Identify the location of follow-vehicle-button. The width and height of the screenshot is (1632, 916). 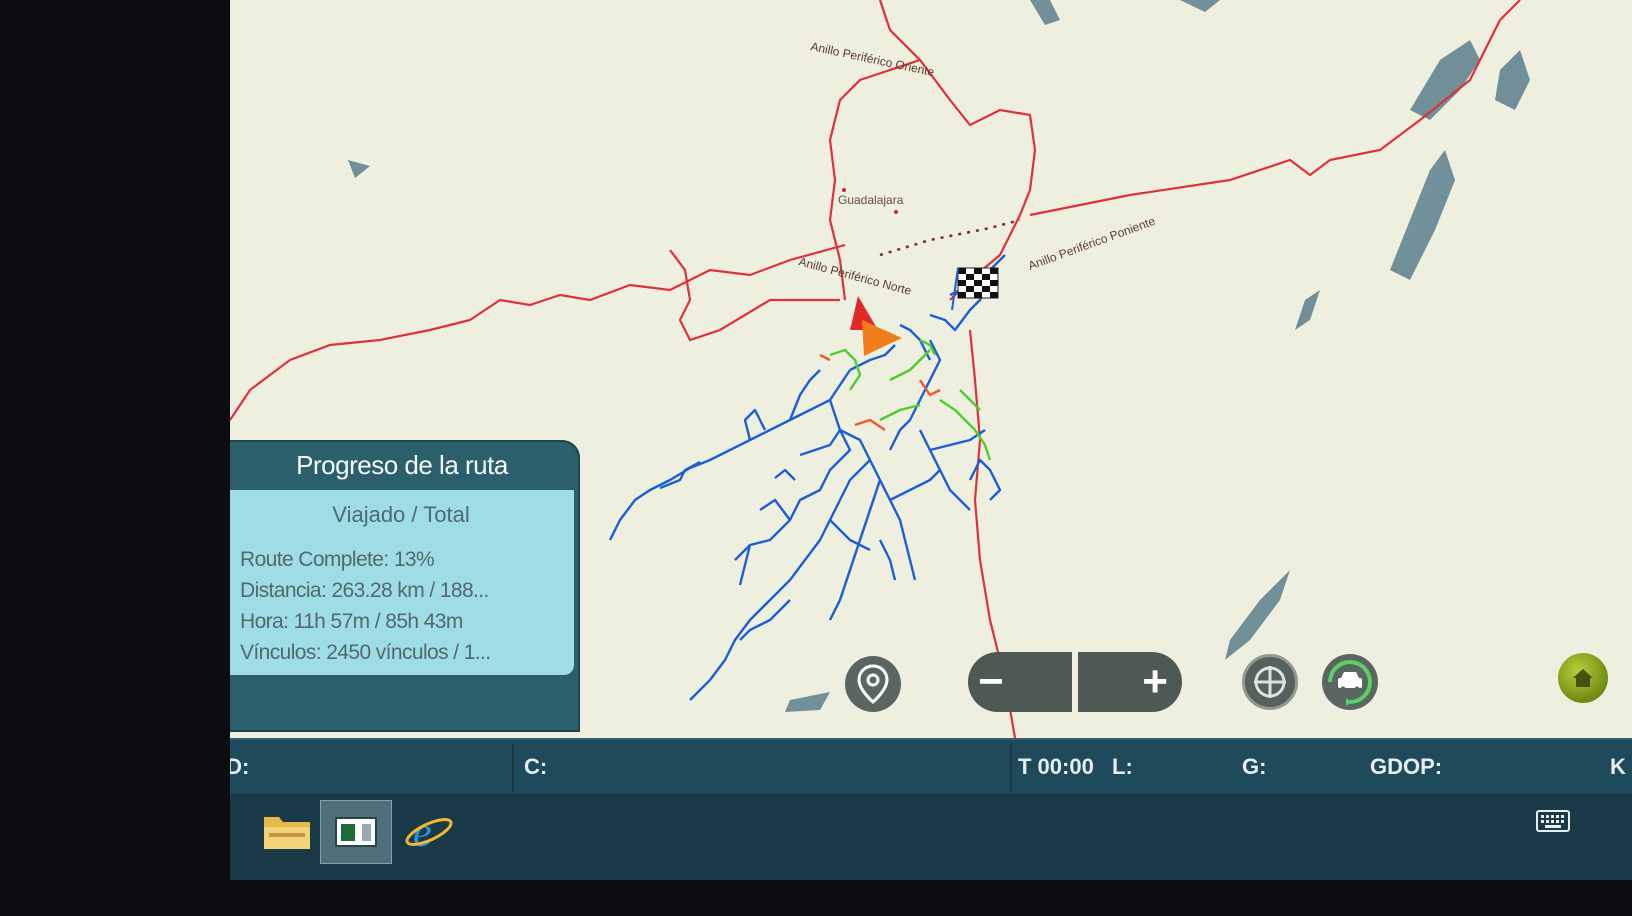
(1350, 682).